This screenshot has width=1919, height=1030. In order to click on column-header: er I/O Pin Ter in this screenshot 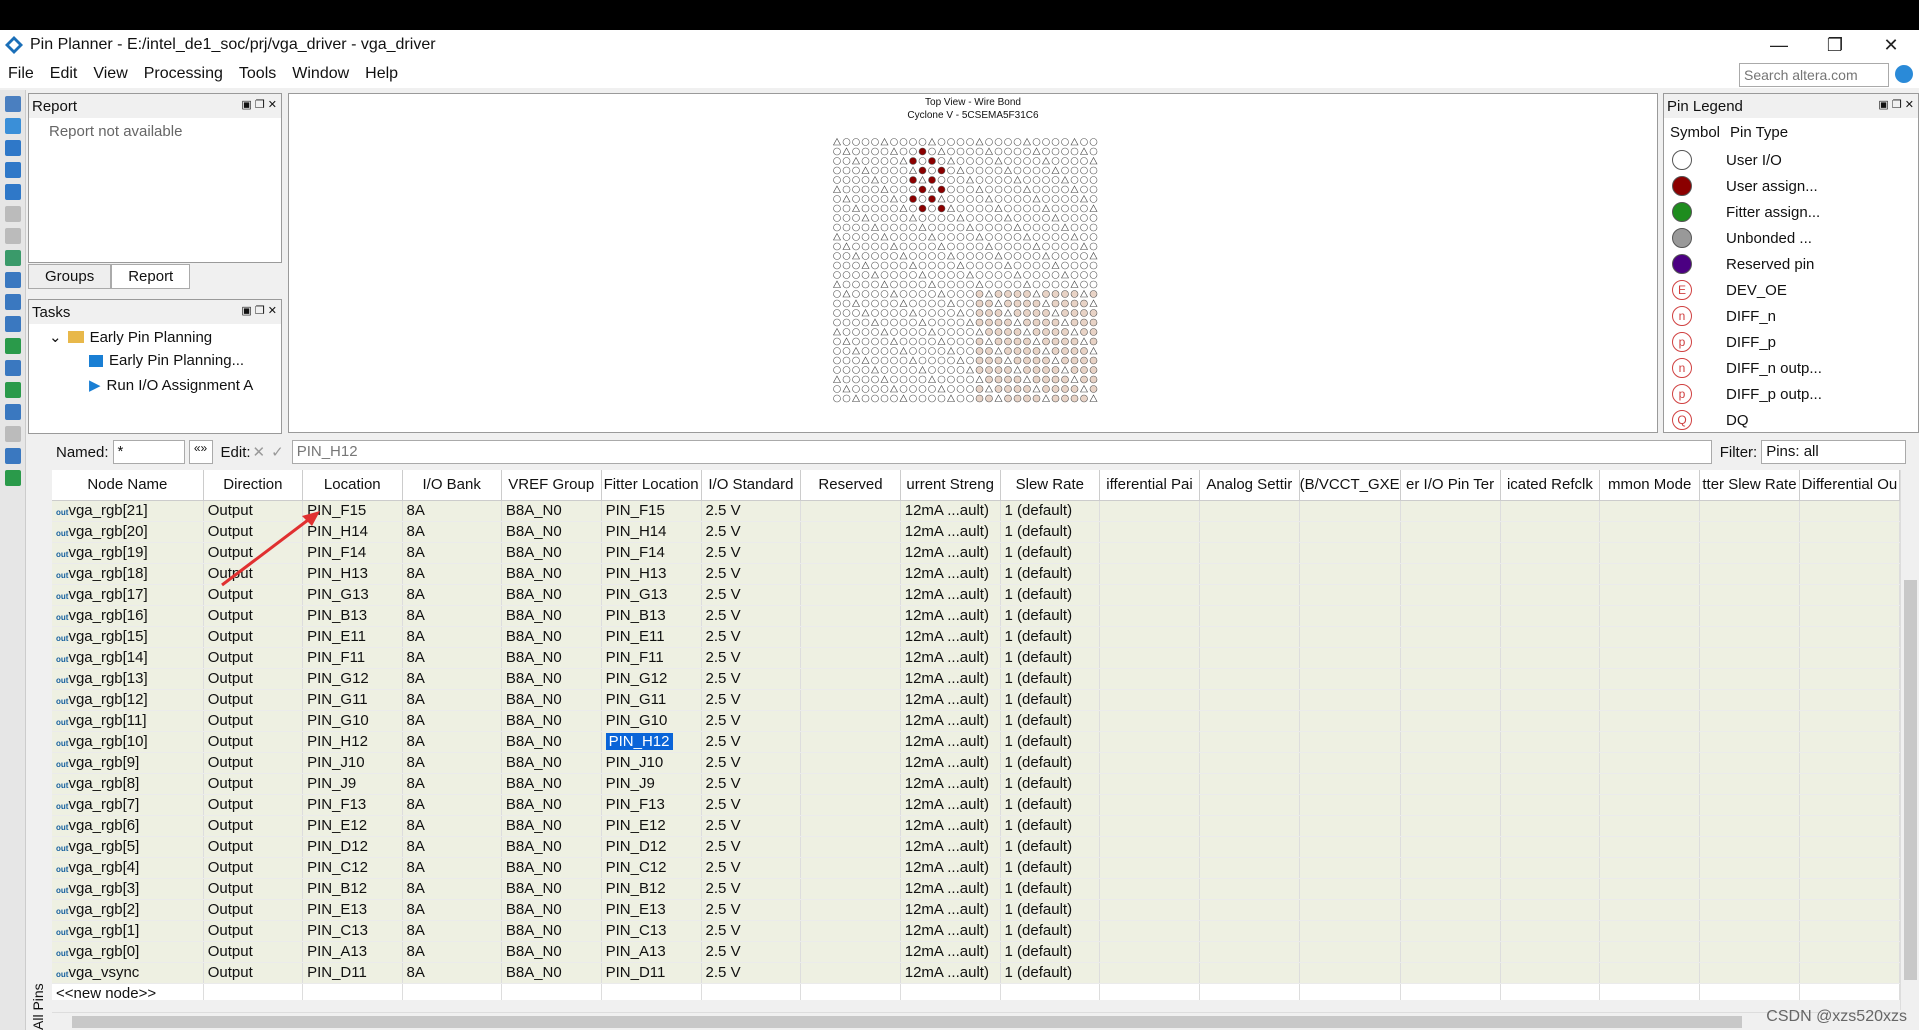, I will do `click(1450, 485)`.